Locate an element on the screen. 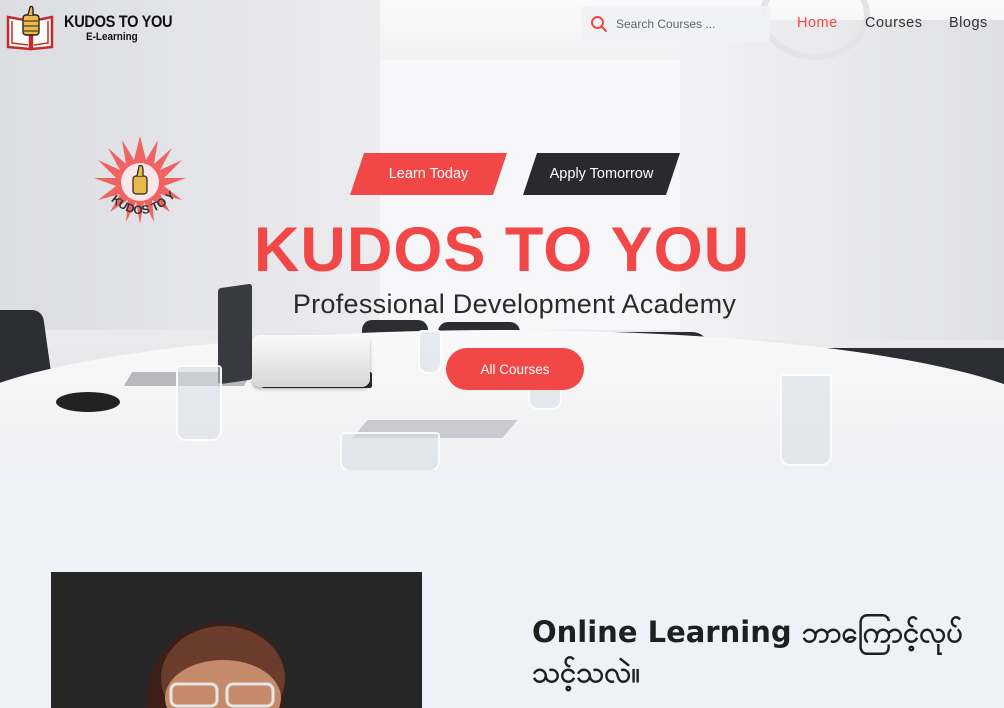 The height and width of the screenshot is (708, 1004). search-bar is located at coordinates (676, 24).